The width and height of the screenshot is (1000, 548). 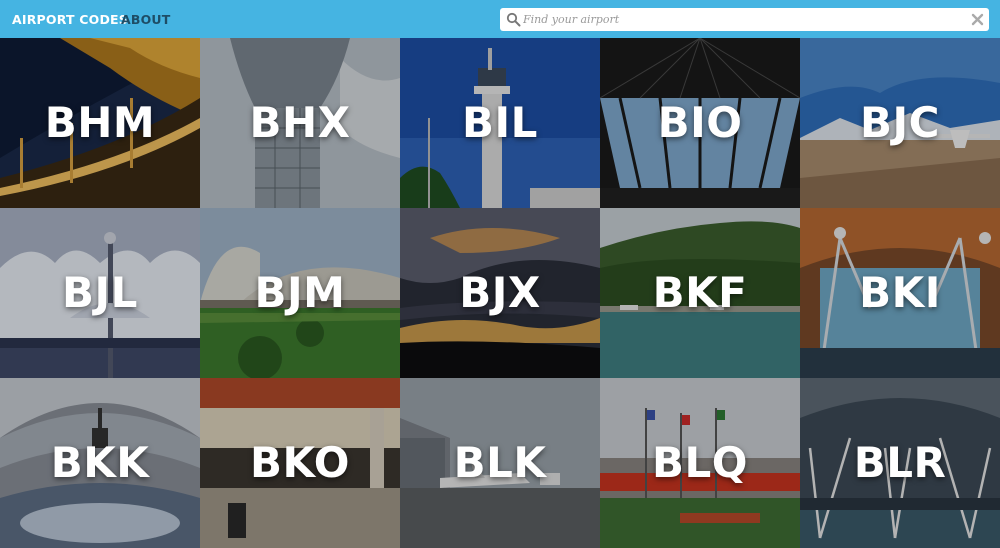 I want to click on clear-x-icon, so click(x=977, y=19).